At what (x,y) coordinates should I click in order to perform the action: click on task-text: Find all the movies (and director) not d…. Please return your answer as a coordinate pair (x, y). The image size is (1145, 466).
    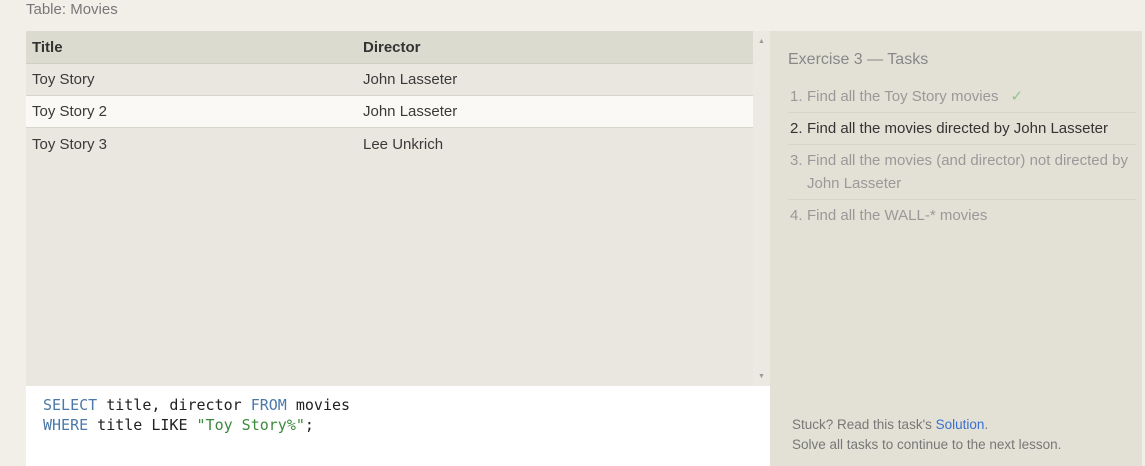
    Looking at the image, I should click on (967, 172).